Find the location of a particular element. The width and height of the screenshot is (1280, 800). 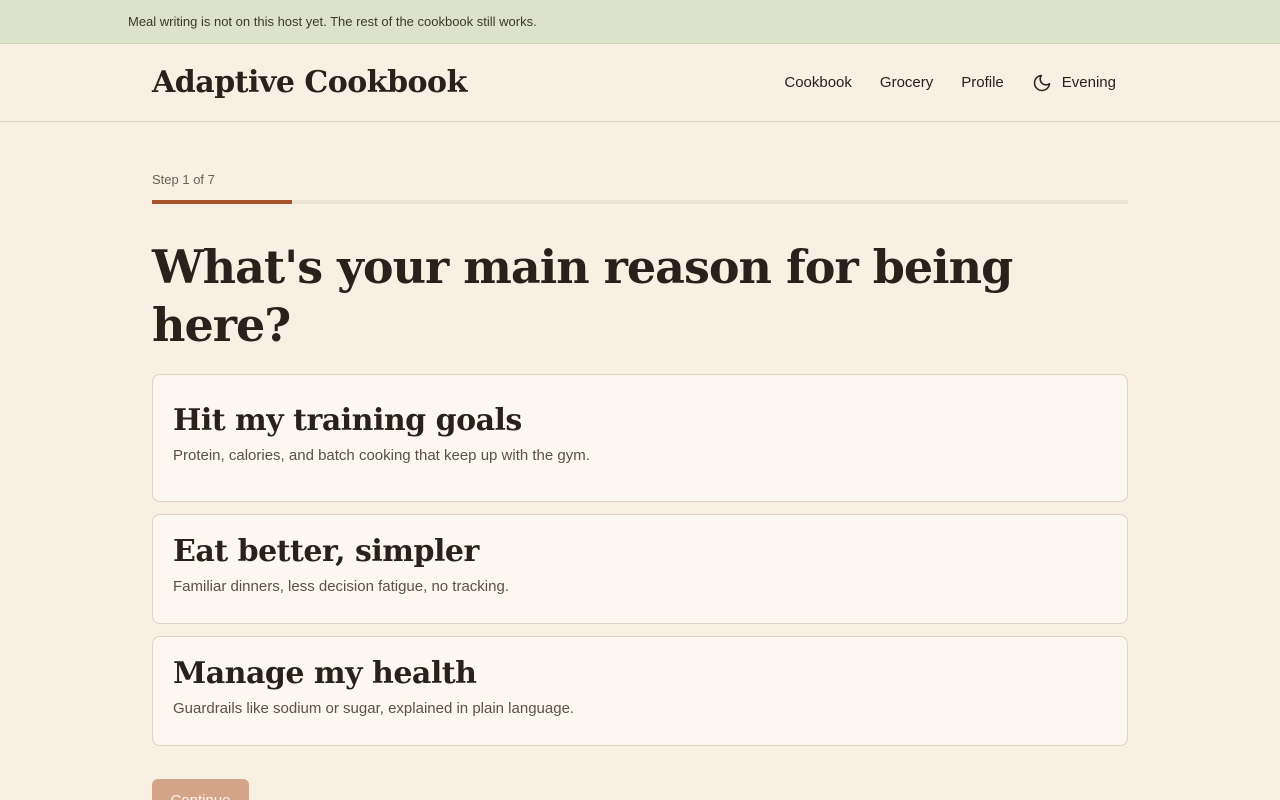

theme-toggle-button: Evening is located at coordinates (1074, 83).